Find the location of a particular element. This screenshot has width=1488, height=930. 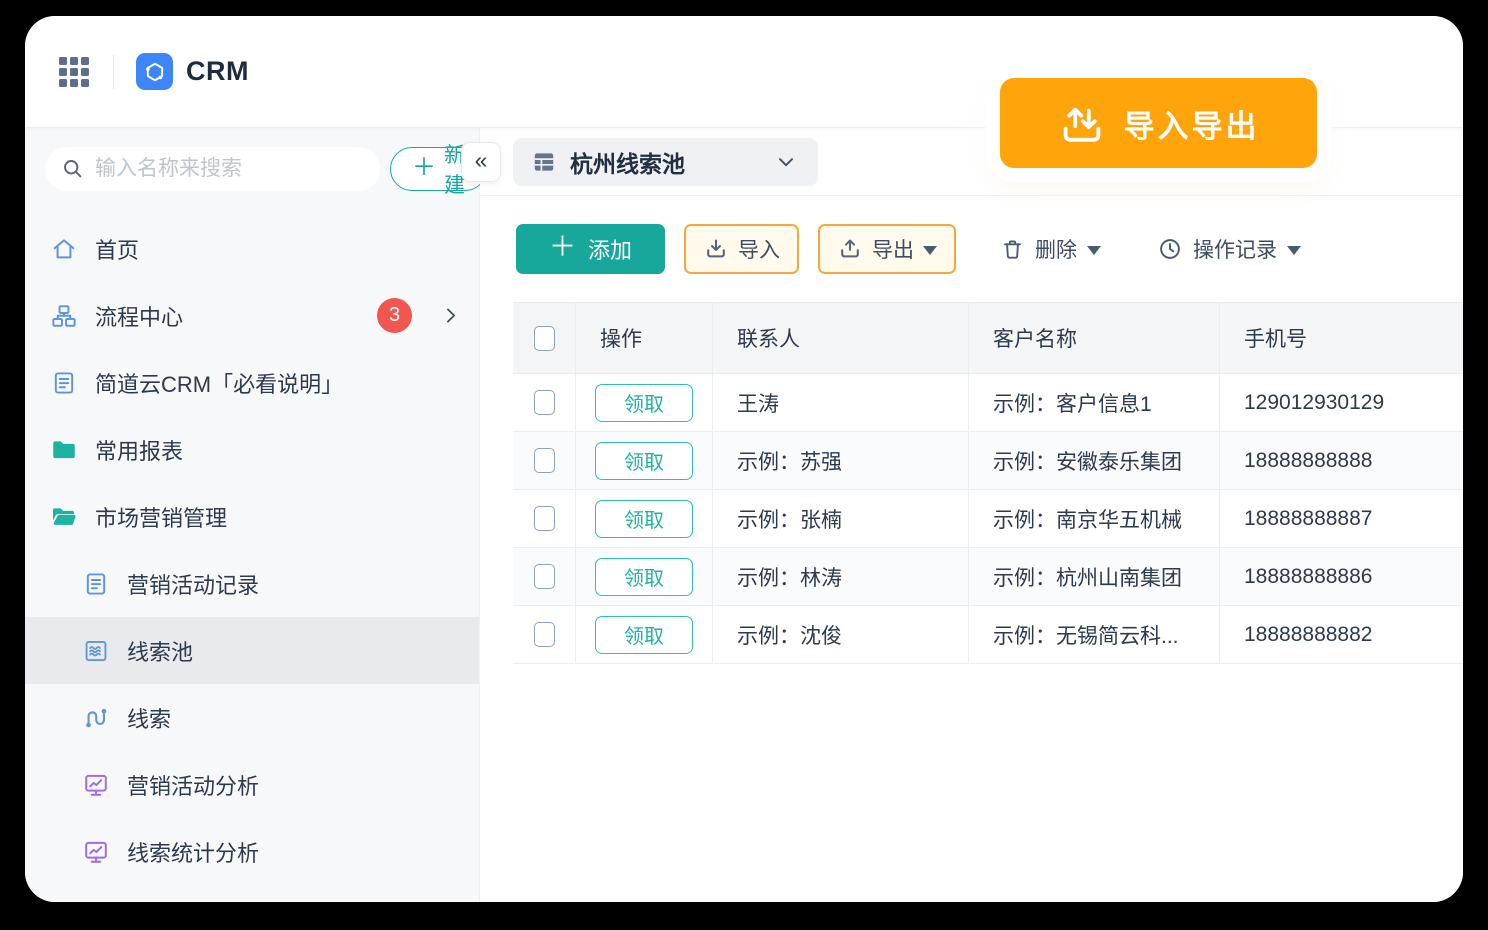

sidebar-item-leads: 线索 is located at coordinates (252, 717).